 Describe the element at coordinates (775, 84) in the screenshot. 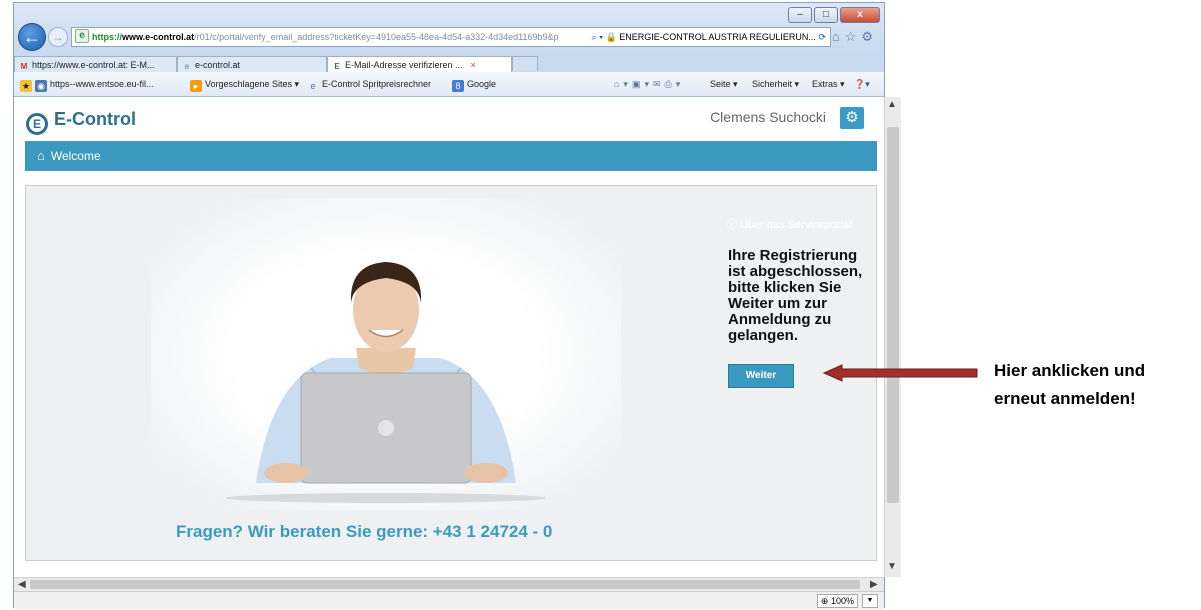

I see `command-sicherheit: Sicherheit ▾` at that location.